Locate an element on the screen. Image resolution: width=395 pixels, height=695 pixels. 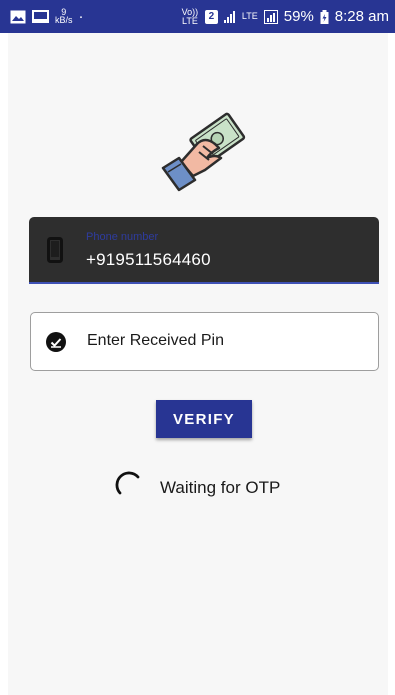
network-speed-unit: kB/s is located at coordinates (64, 20).